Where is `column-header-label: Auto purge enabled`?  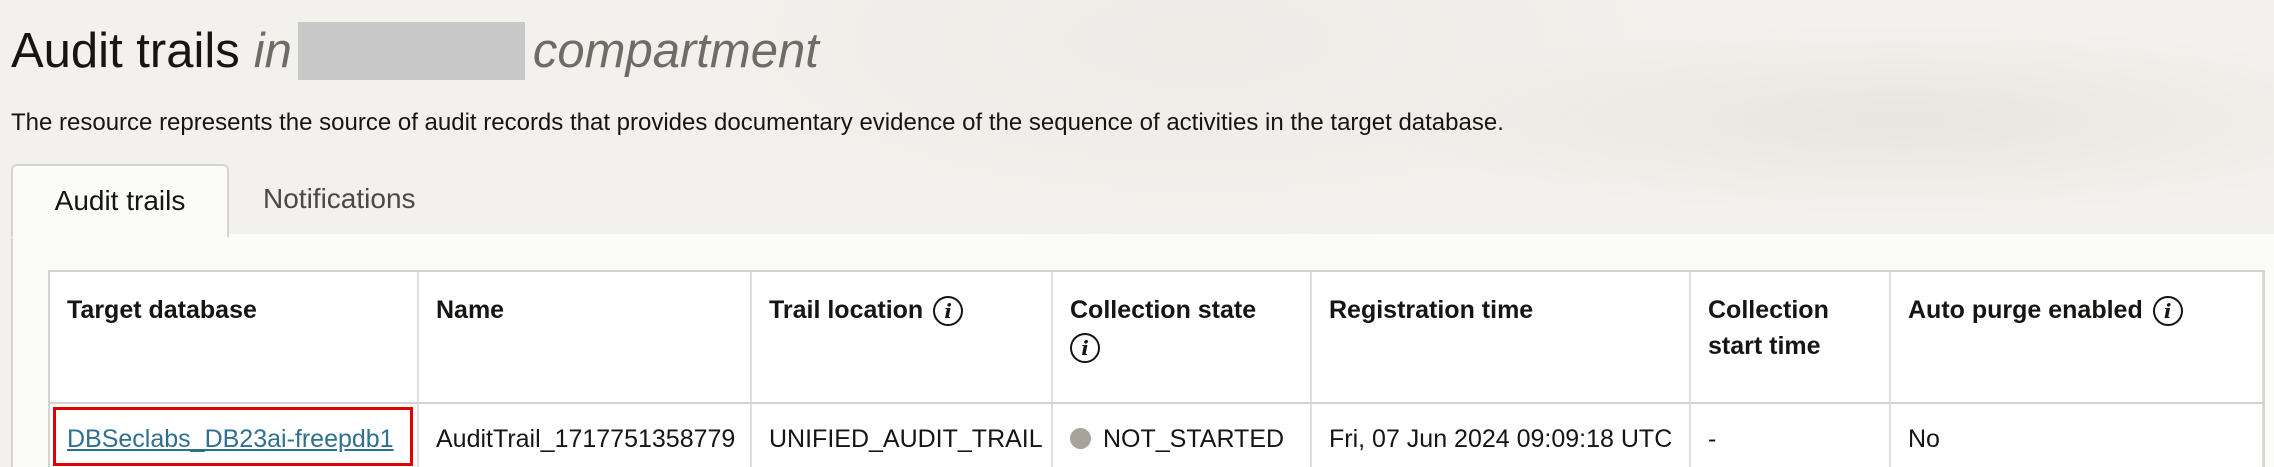
column-header-label: Auto purge enabled is located at coordinates (2025, 310).